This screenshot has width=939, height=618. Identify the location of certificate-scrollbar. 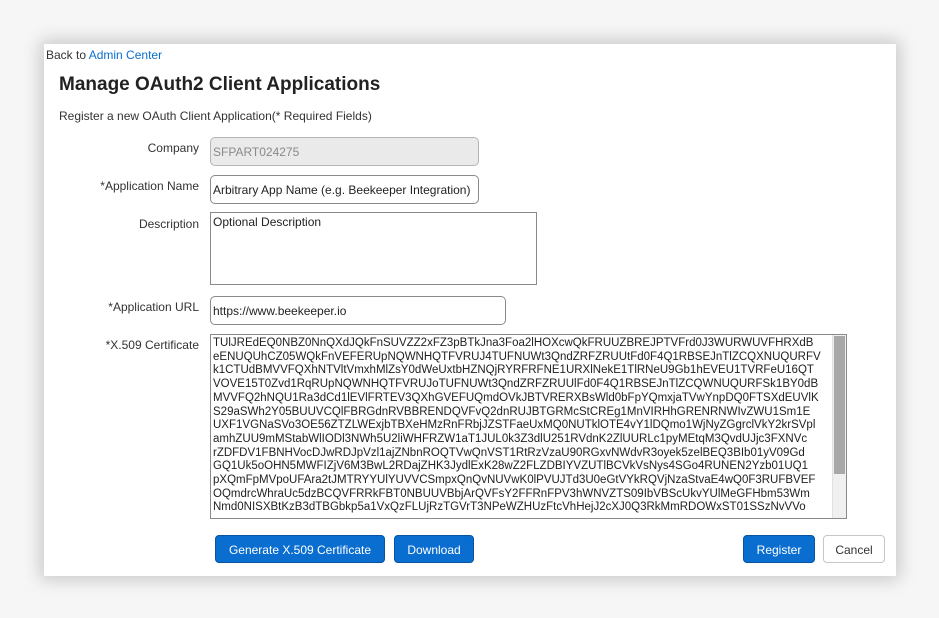
(839, 426).